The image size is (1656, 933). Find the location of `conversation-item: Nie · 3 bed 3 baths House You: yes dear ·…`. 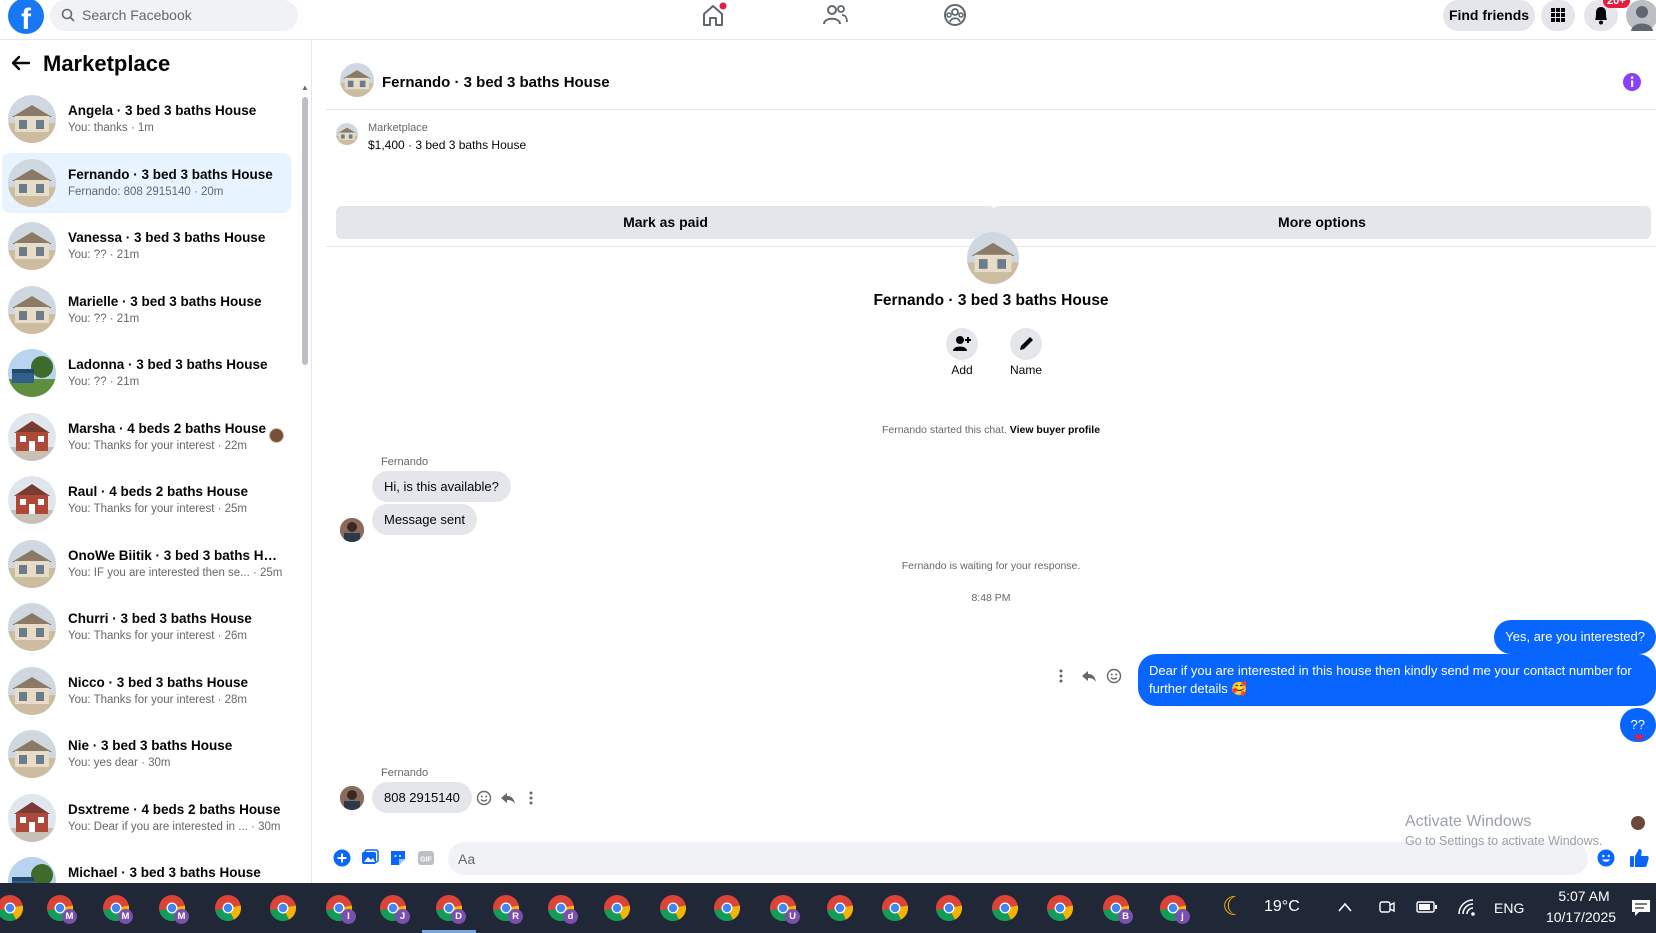

conversation-item: Nie · 3 bed 3 baths House You: yes dear ·… is located at coordinates (146, 754).